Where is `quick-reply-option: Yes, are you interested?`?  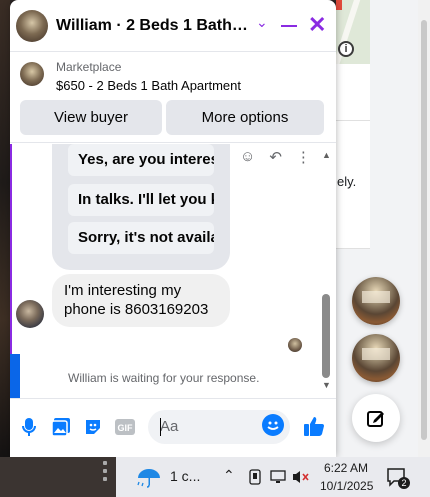 quick-reply-option: Yes, are you interested? is located at coordinates (141, 160).